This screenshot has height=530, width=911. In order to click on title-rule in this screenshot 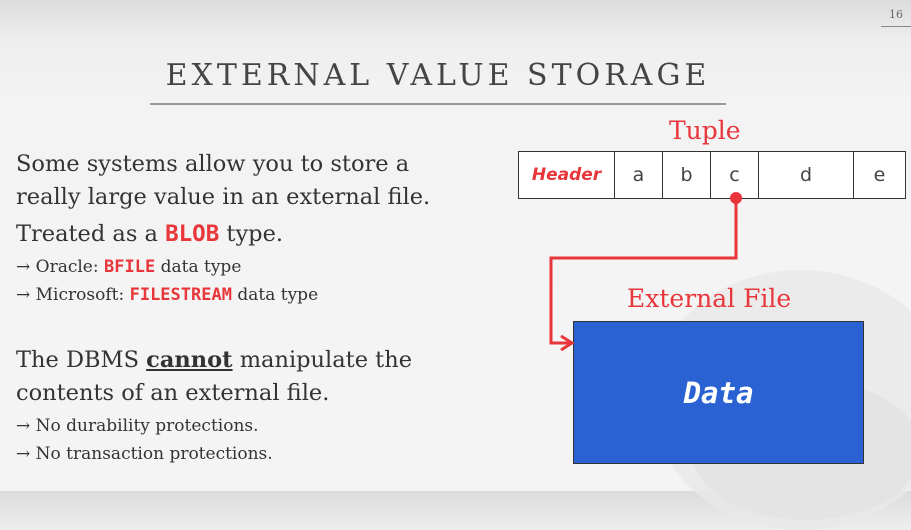, I will do `click(438, 104)`.